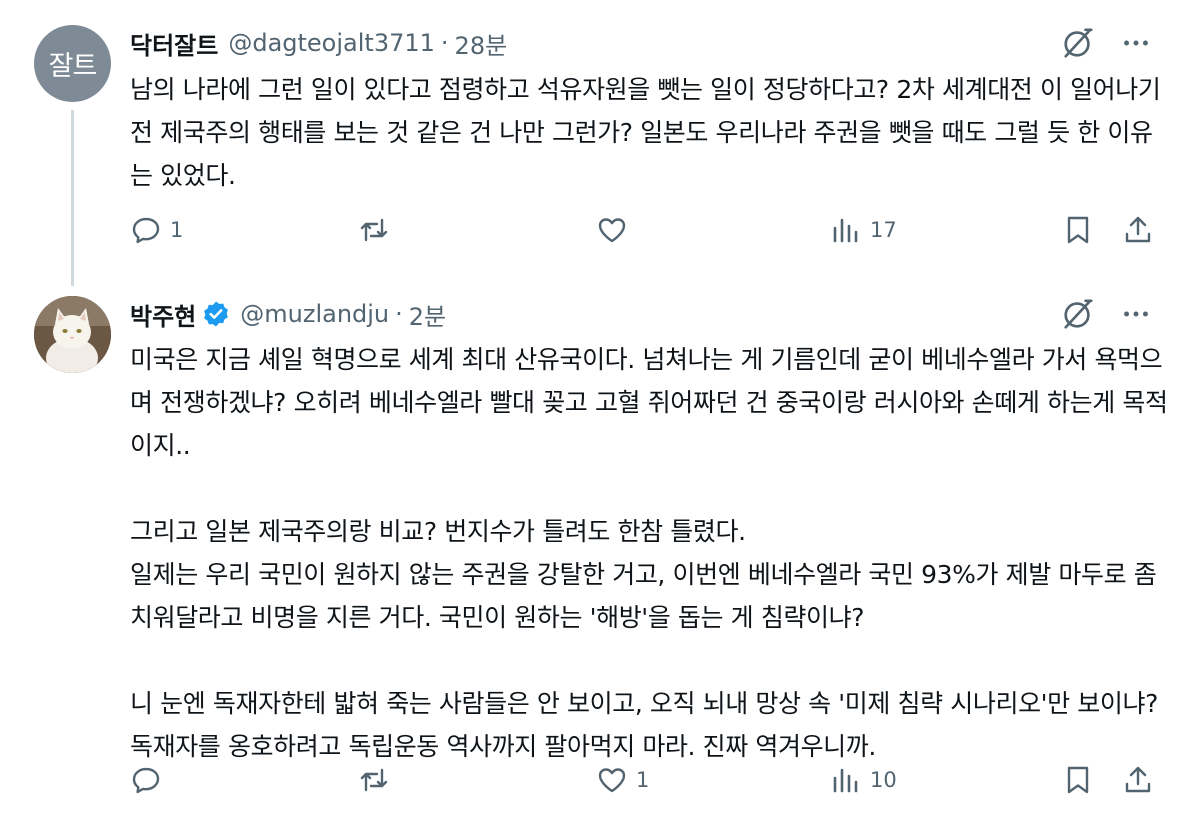  What do you see at coordinates (177, 230) in the screenshot?
I see `reply-count: 1` at bounding box center [177, 230].